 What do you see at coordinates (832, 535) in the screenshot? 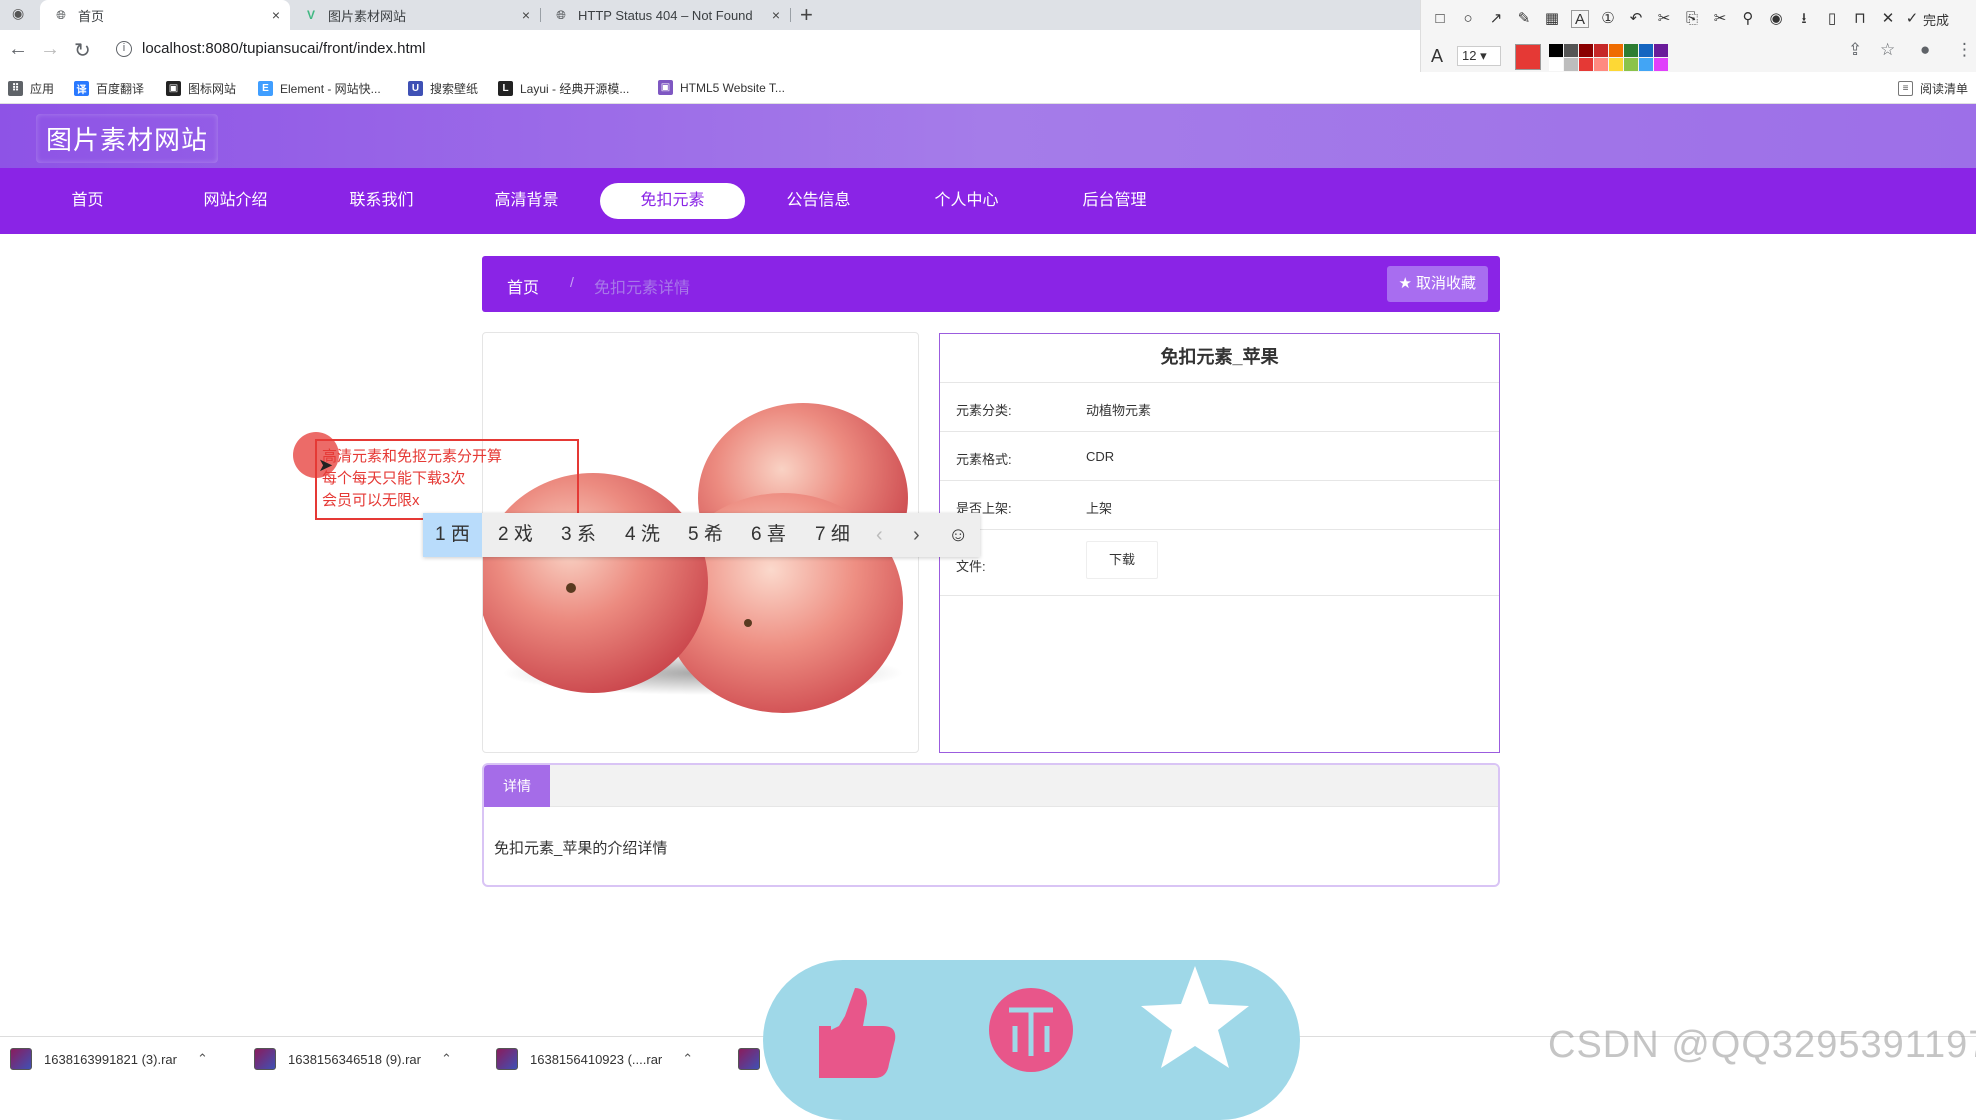
I see `ime-candidate: 7 细` at bounding box center [832, 535].